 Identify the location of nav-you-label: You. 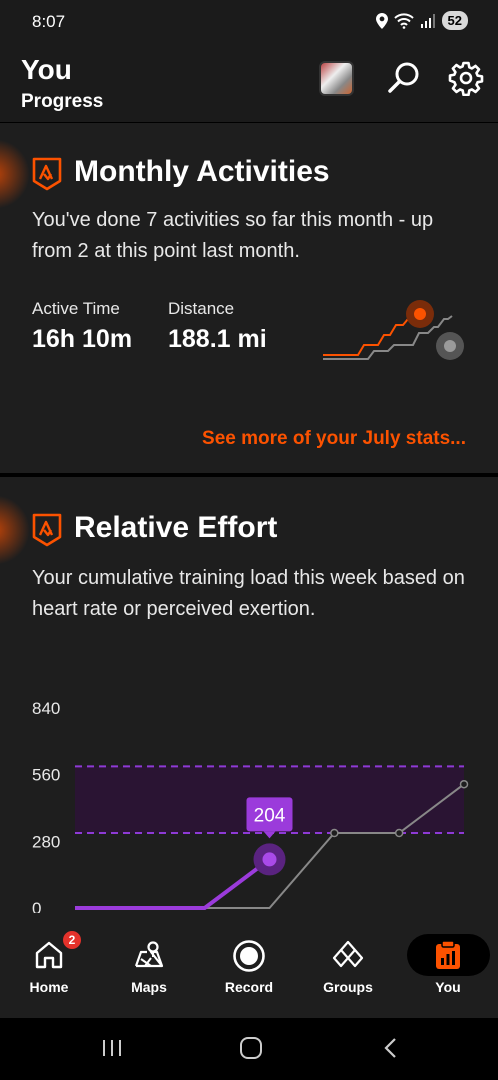
(448, 987).